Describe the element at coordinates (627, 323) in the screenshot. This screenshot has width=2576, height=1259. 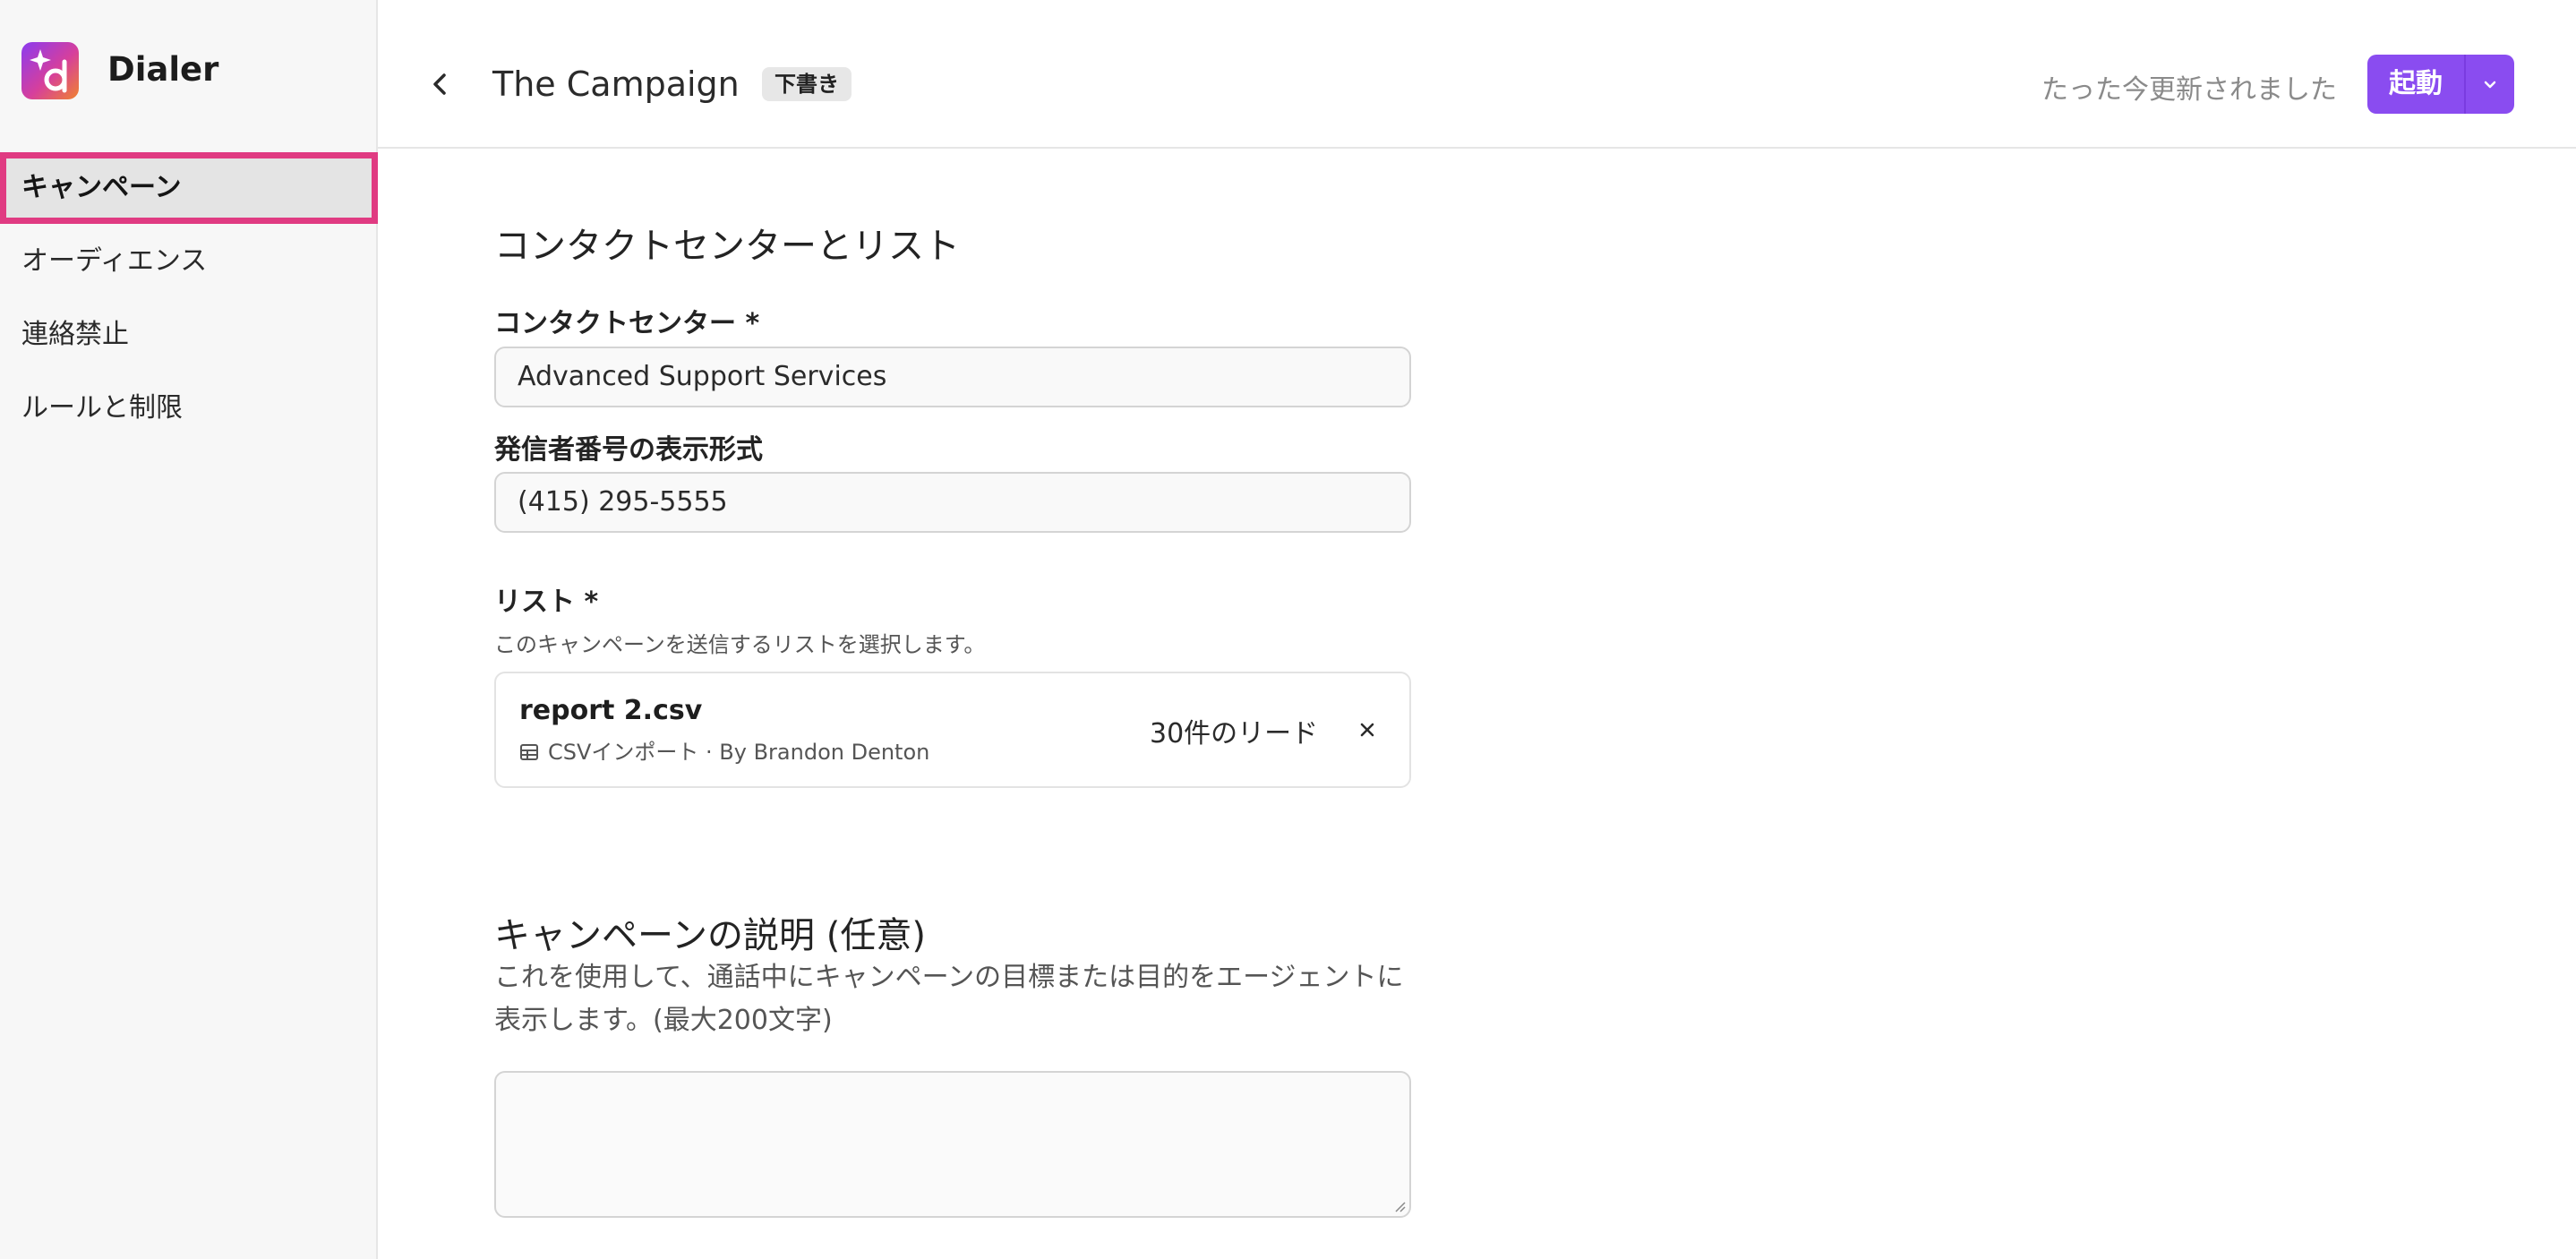
I see `contact-center-label: コンタクトセンター *` at that location.